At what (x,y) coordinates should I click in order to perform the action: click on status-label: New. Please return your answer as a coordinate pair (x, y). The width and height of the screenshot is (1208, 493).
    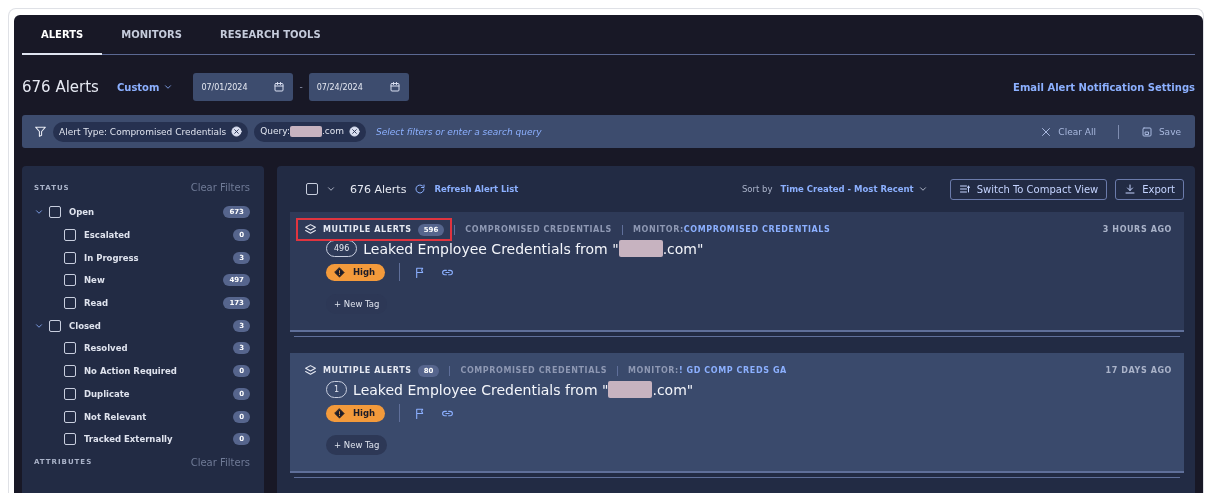
    Looking at the image, I should click on (95, 280).